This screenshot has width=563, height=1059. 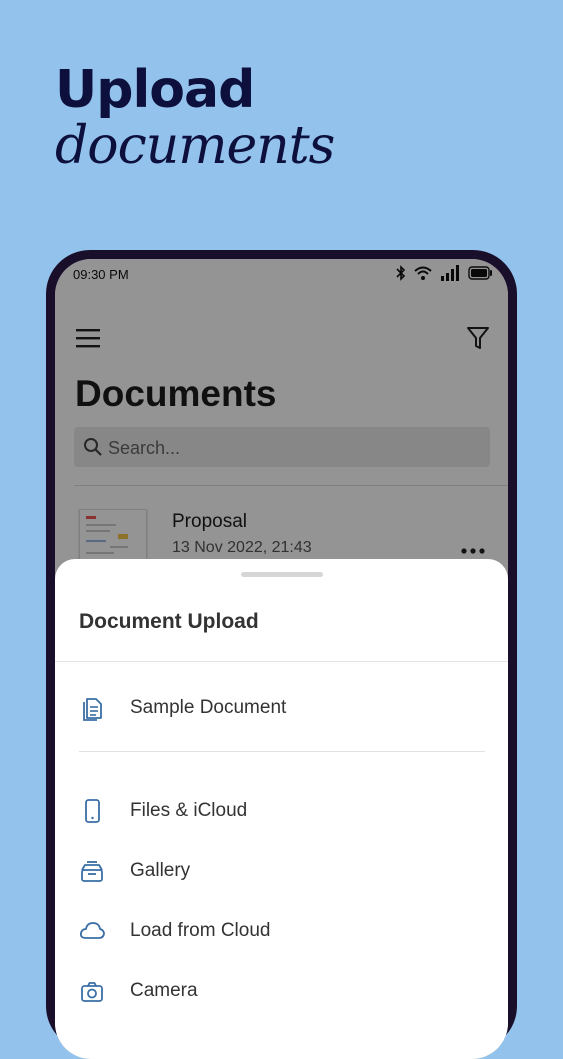 I want to click on sheet-title: Document Upload, so click(x=169, y=621).